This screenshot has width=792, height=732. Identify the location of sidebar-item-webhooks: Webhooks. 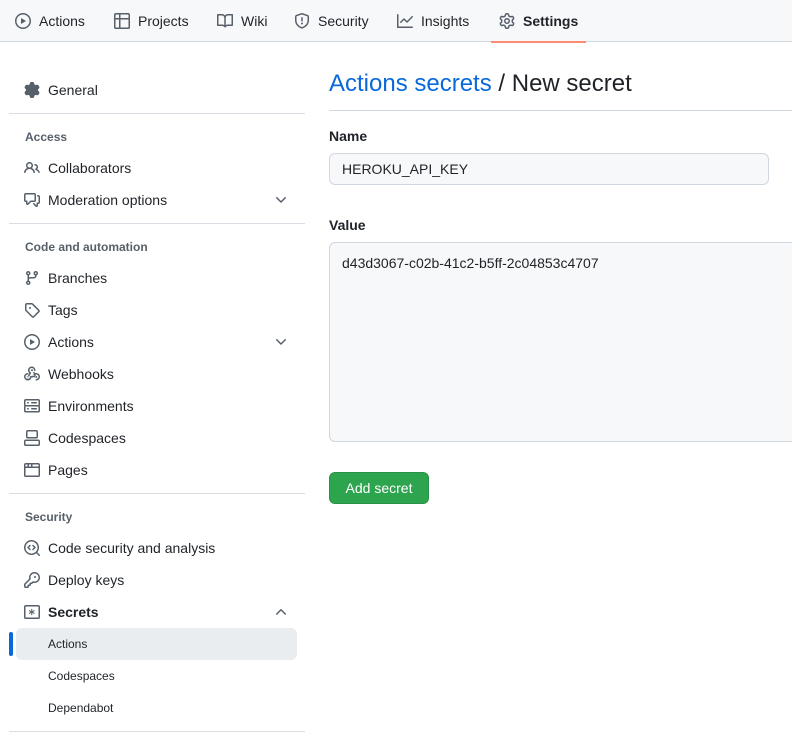
(156, 374).